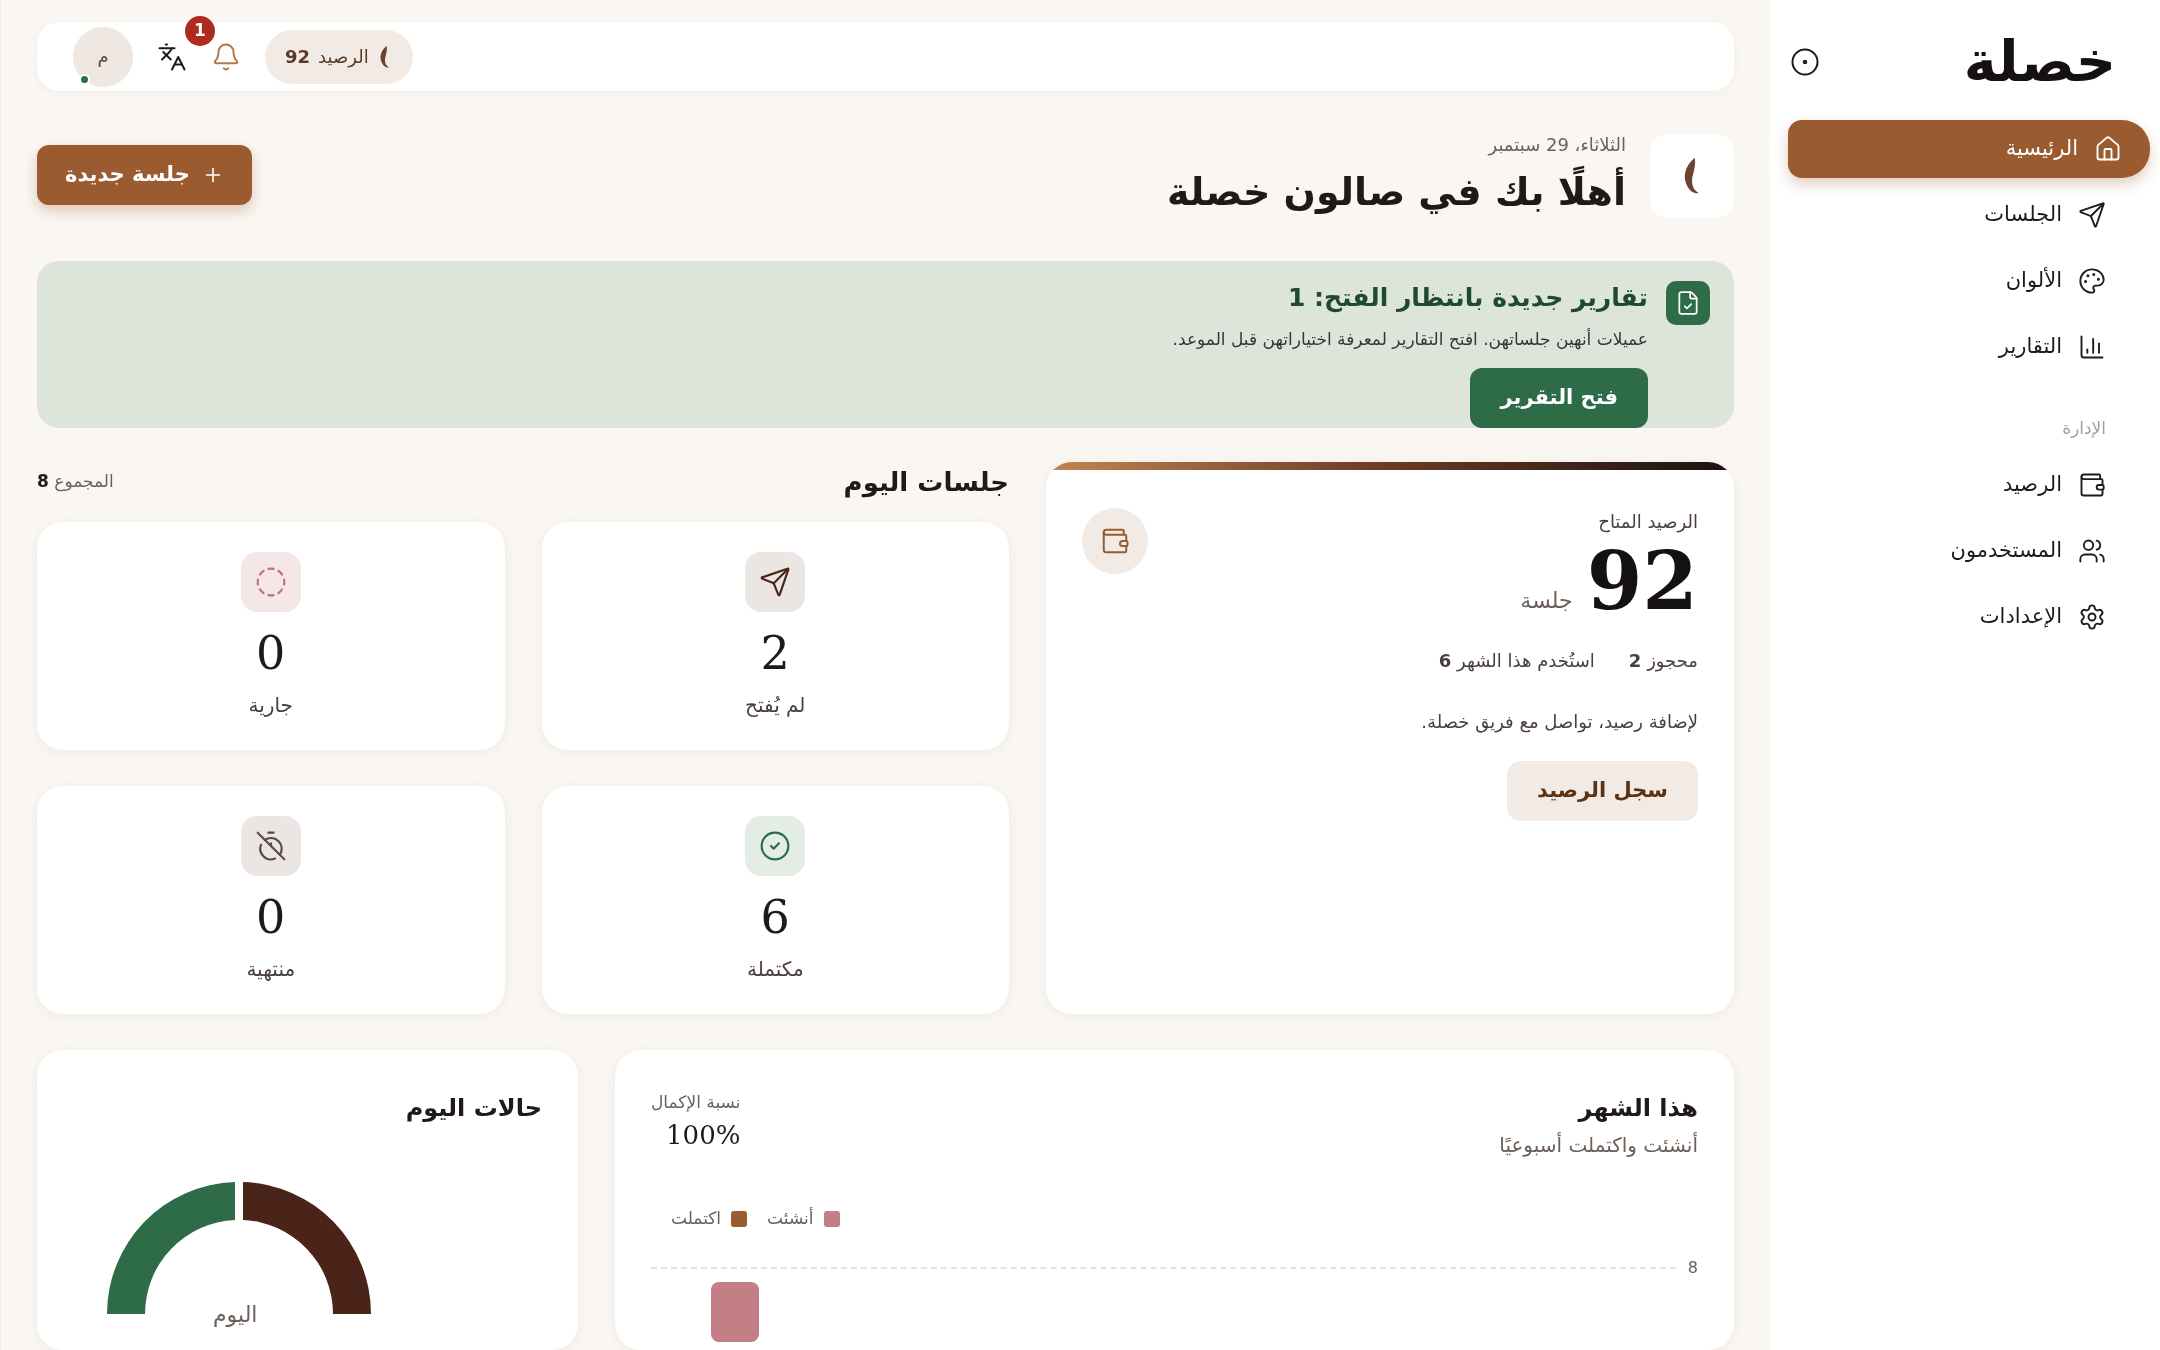  What do you see at coordinates (1688, 303) in the screenshot?
I see `file-check-icon` at bounding box center [1688, 303].